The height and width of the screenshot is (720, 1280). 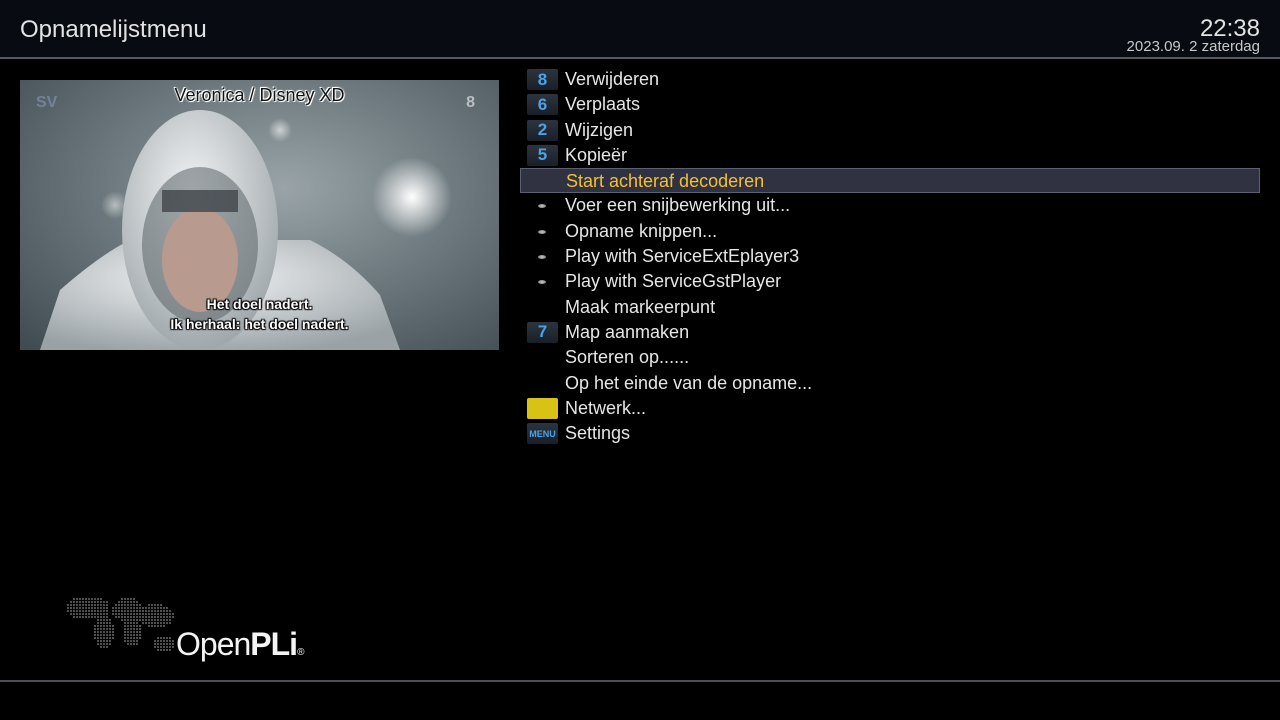 I want to click on brand-name: OpenPLi®, so click(x=240, y=644).